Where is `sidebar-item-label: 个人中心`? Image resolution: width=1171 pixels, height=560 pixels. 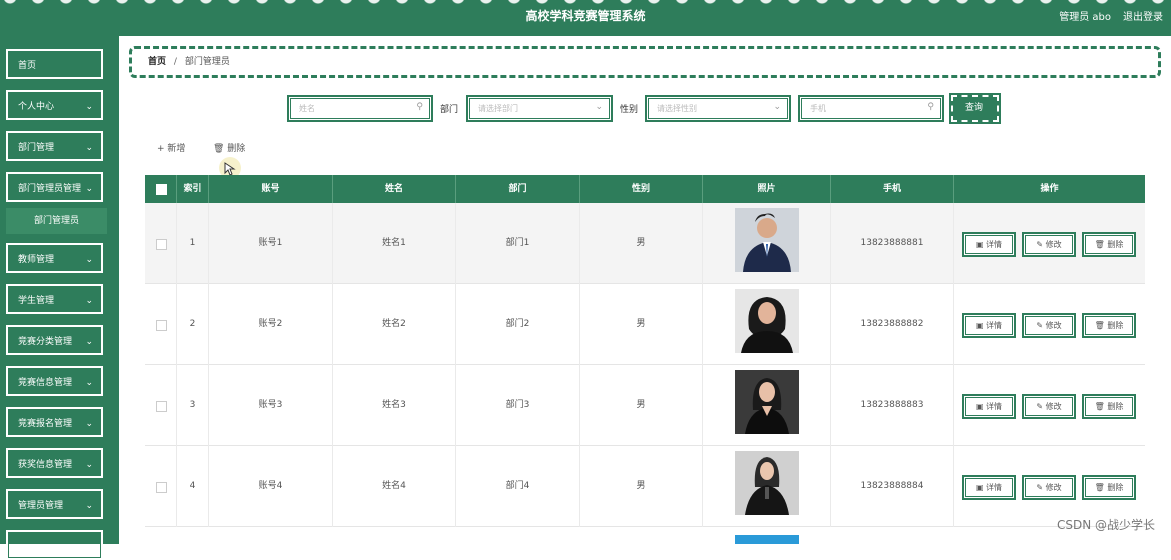
sidebar-item-label: 个人中心 is located at coordinates (36, 107).